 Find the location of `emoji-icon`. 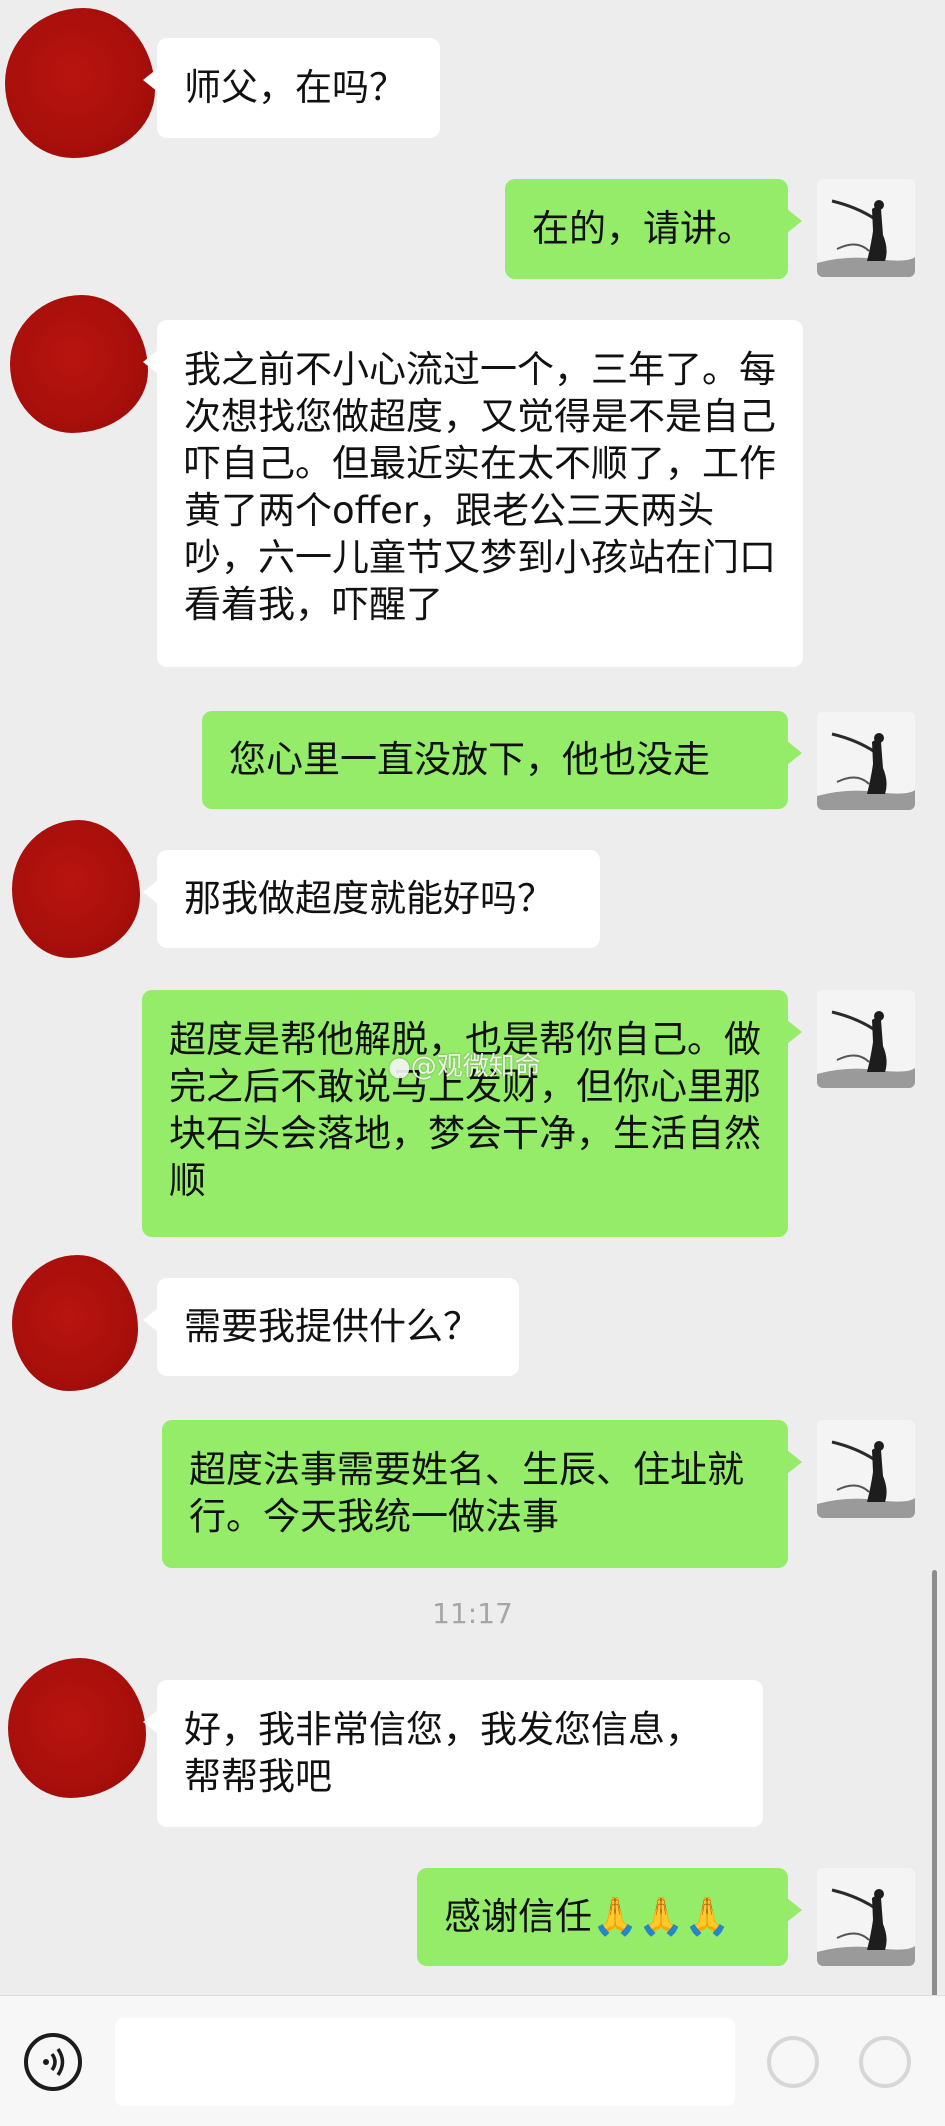

emoji-icon is located at coordinates (793, 2062).